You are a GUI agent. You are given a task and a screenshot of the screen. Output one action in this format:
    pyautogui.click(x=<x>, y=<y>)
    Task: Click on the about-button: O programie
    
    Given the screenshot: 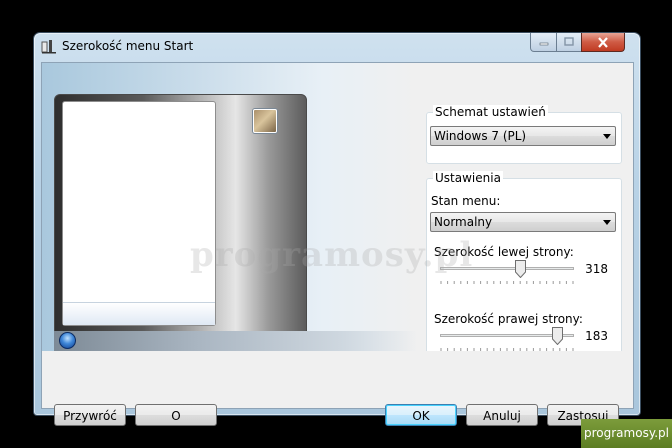 What is the action you would take?
    pyautogui.click(x=176, y=423)
    